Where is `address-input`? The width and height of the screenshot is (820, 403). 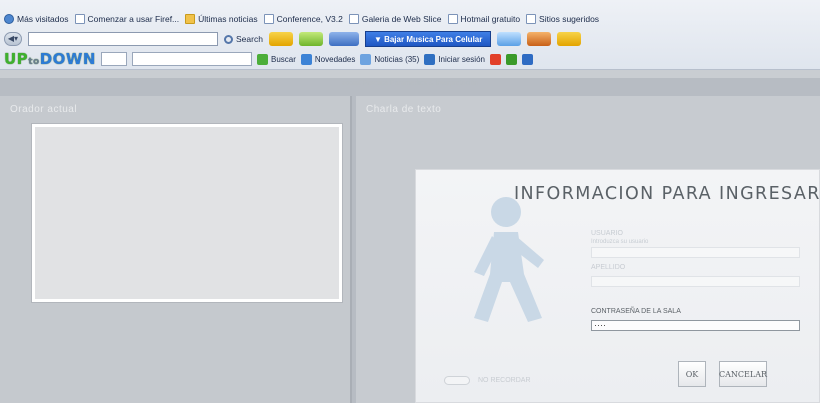 address-input is located at coordinates (123, 39).